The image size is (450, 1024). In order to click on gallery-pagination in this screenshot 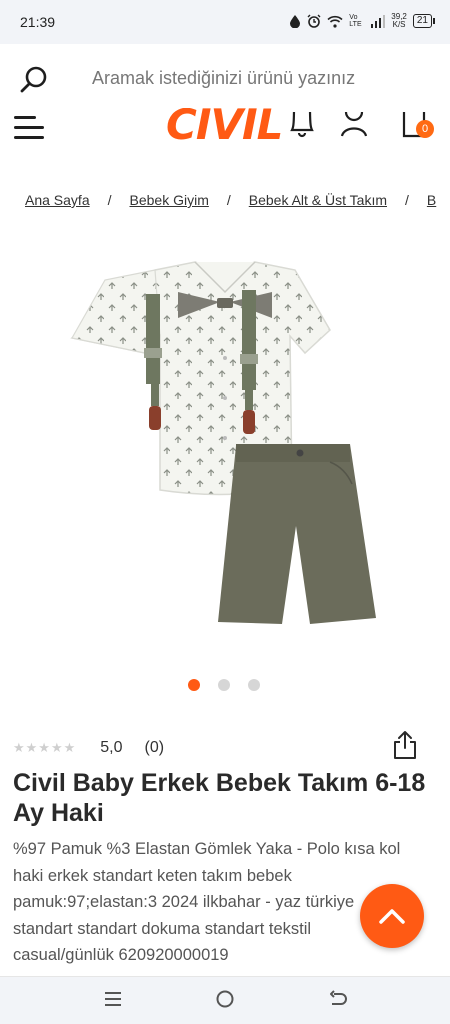, I will do `click(224, 685)`.